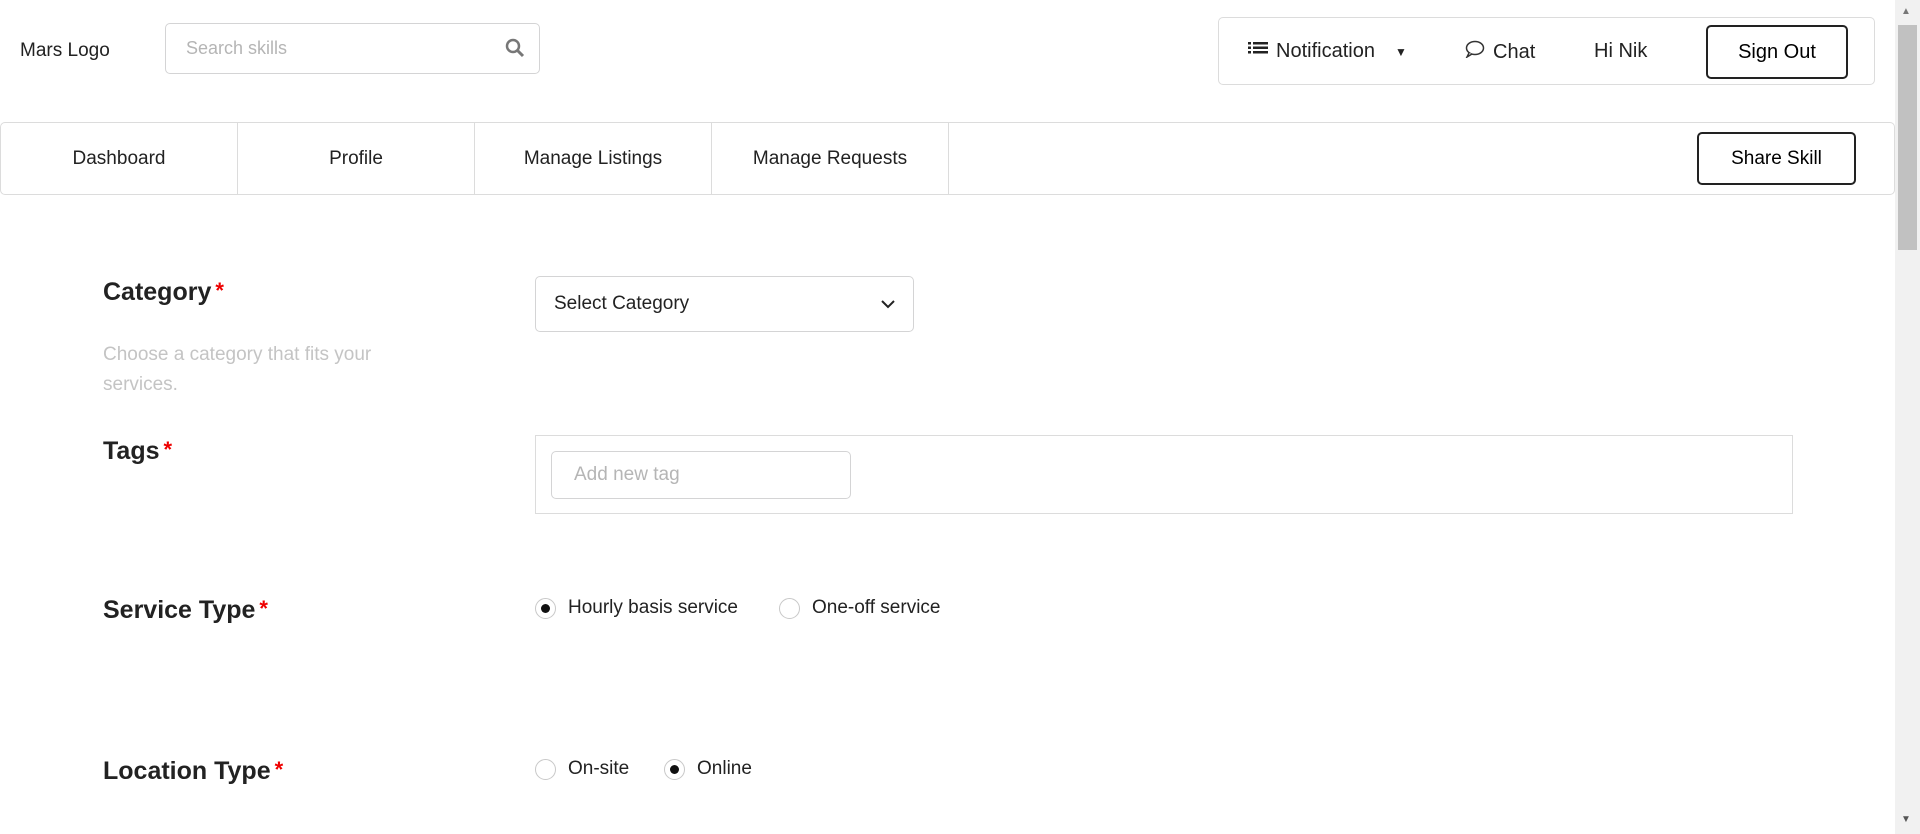 This screenshot has height=834, width=1920. Describe the element at coordinates (1906, 819) in the screenshot. I see `scroll-down-icon: ▼` at that location.